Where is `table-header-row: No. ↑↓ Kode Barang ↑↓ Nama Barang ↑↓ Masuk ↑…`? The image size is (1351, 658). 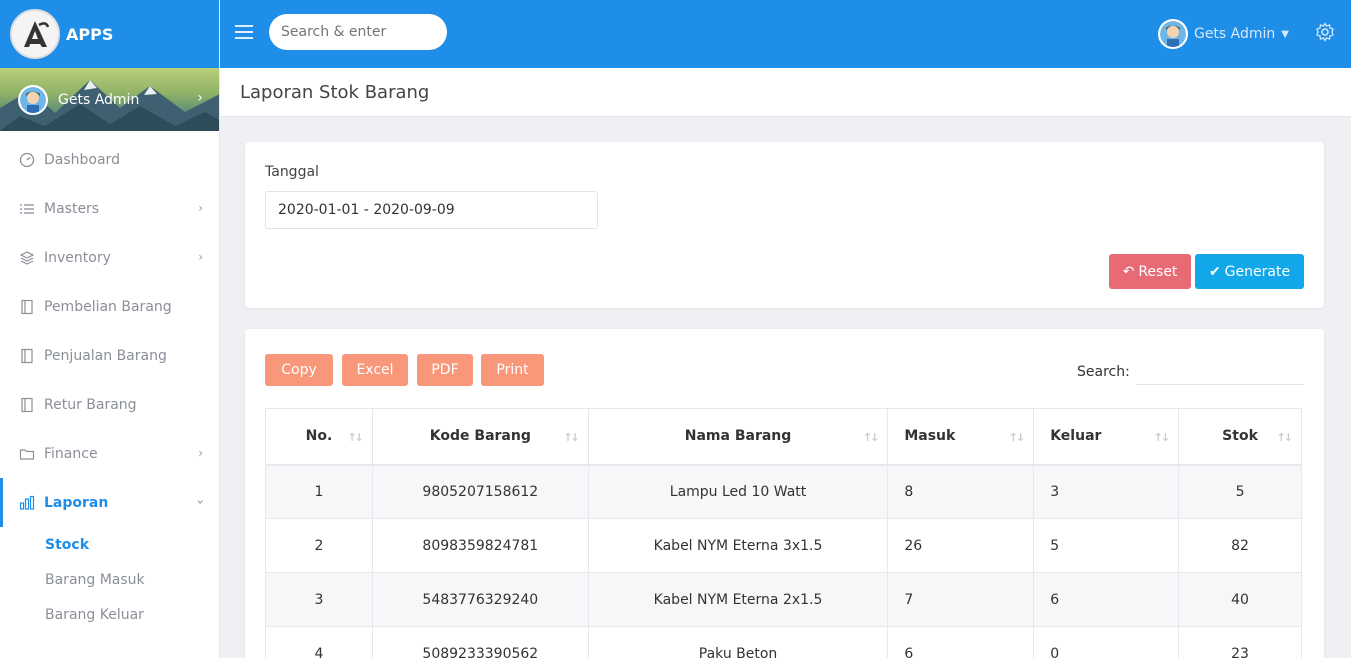
table-header-row: No. ↑↓ Kode Barang ↑↓ Nama Barang ↑↓ Masuk ↑… is located at coordinates (783, 437).